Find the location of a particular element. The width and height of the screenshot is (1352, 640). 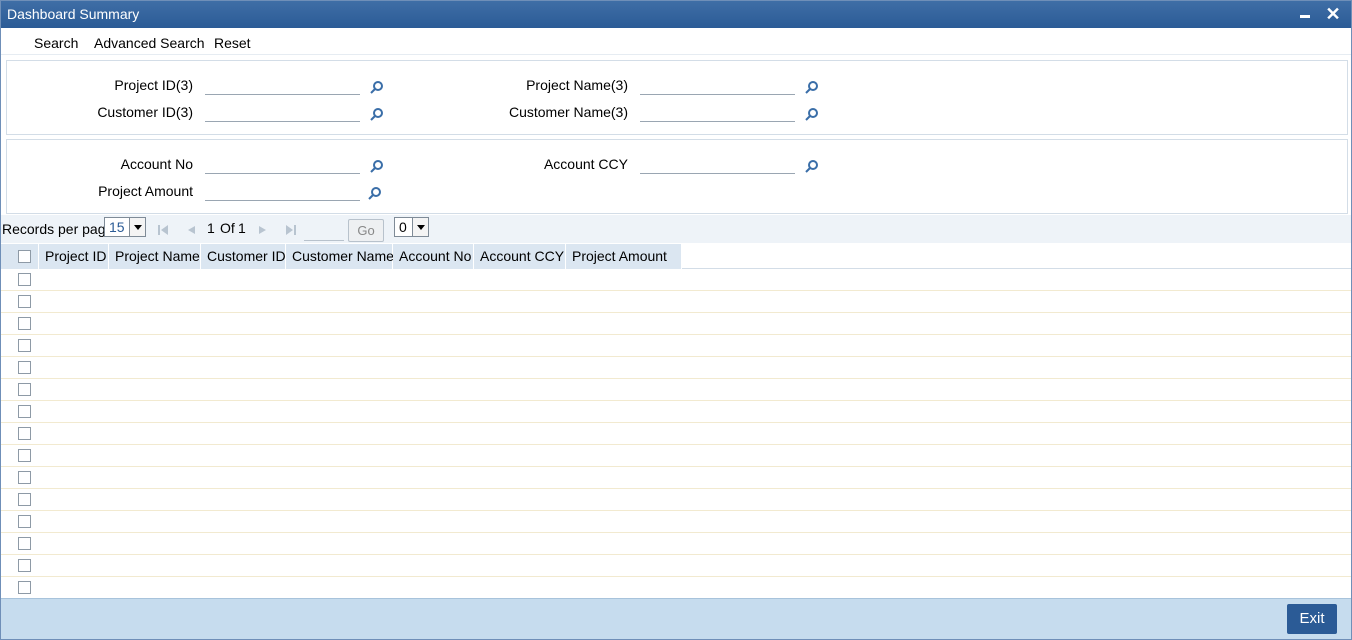

records-per-page-label: Records per page is located at coordinates (58, 229).